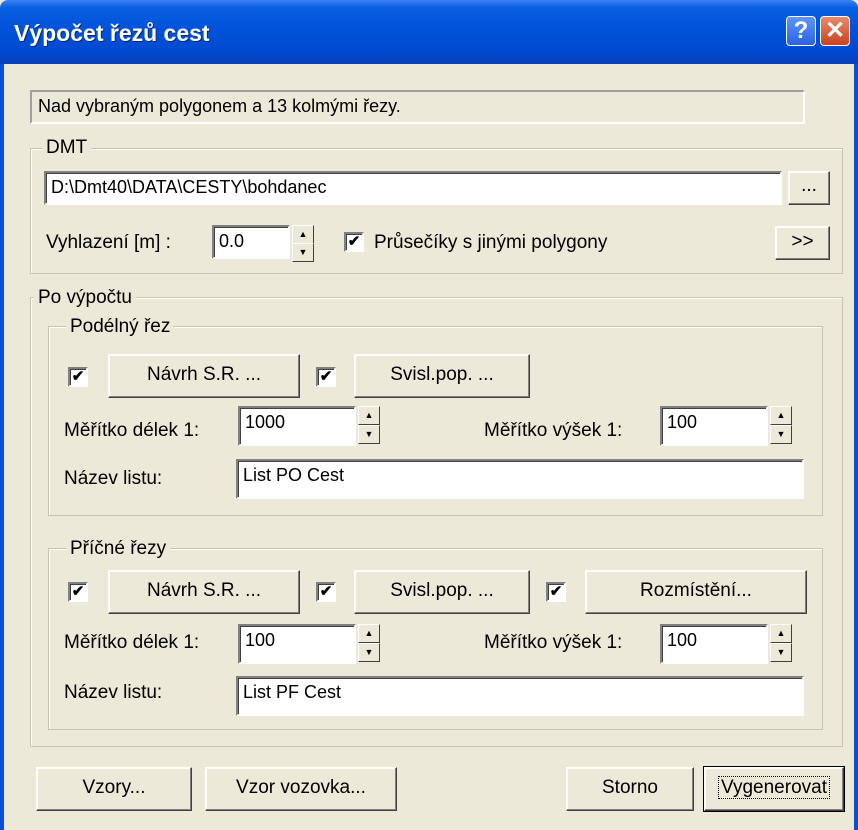 Image resolution: width=858 pixels, height=830 pixels. What do you see at coordinates (714, 426) in the screenshot?
I see `longitudinal-height-scale-input: 100` at bounding box center [714, 426].